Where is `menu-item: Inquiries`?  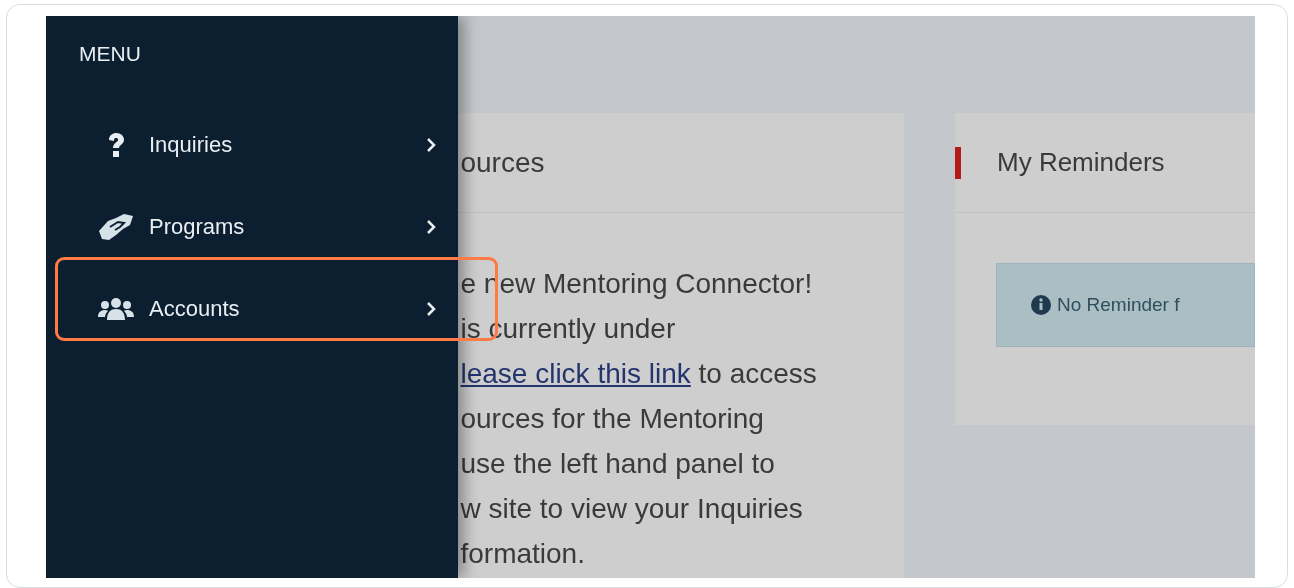 menu-item: Inquiries is located at coordinates (252, 145).